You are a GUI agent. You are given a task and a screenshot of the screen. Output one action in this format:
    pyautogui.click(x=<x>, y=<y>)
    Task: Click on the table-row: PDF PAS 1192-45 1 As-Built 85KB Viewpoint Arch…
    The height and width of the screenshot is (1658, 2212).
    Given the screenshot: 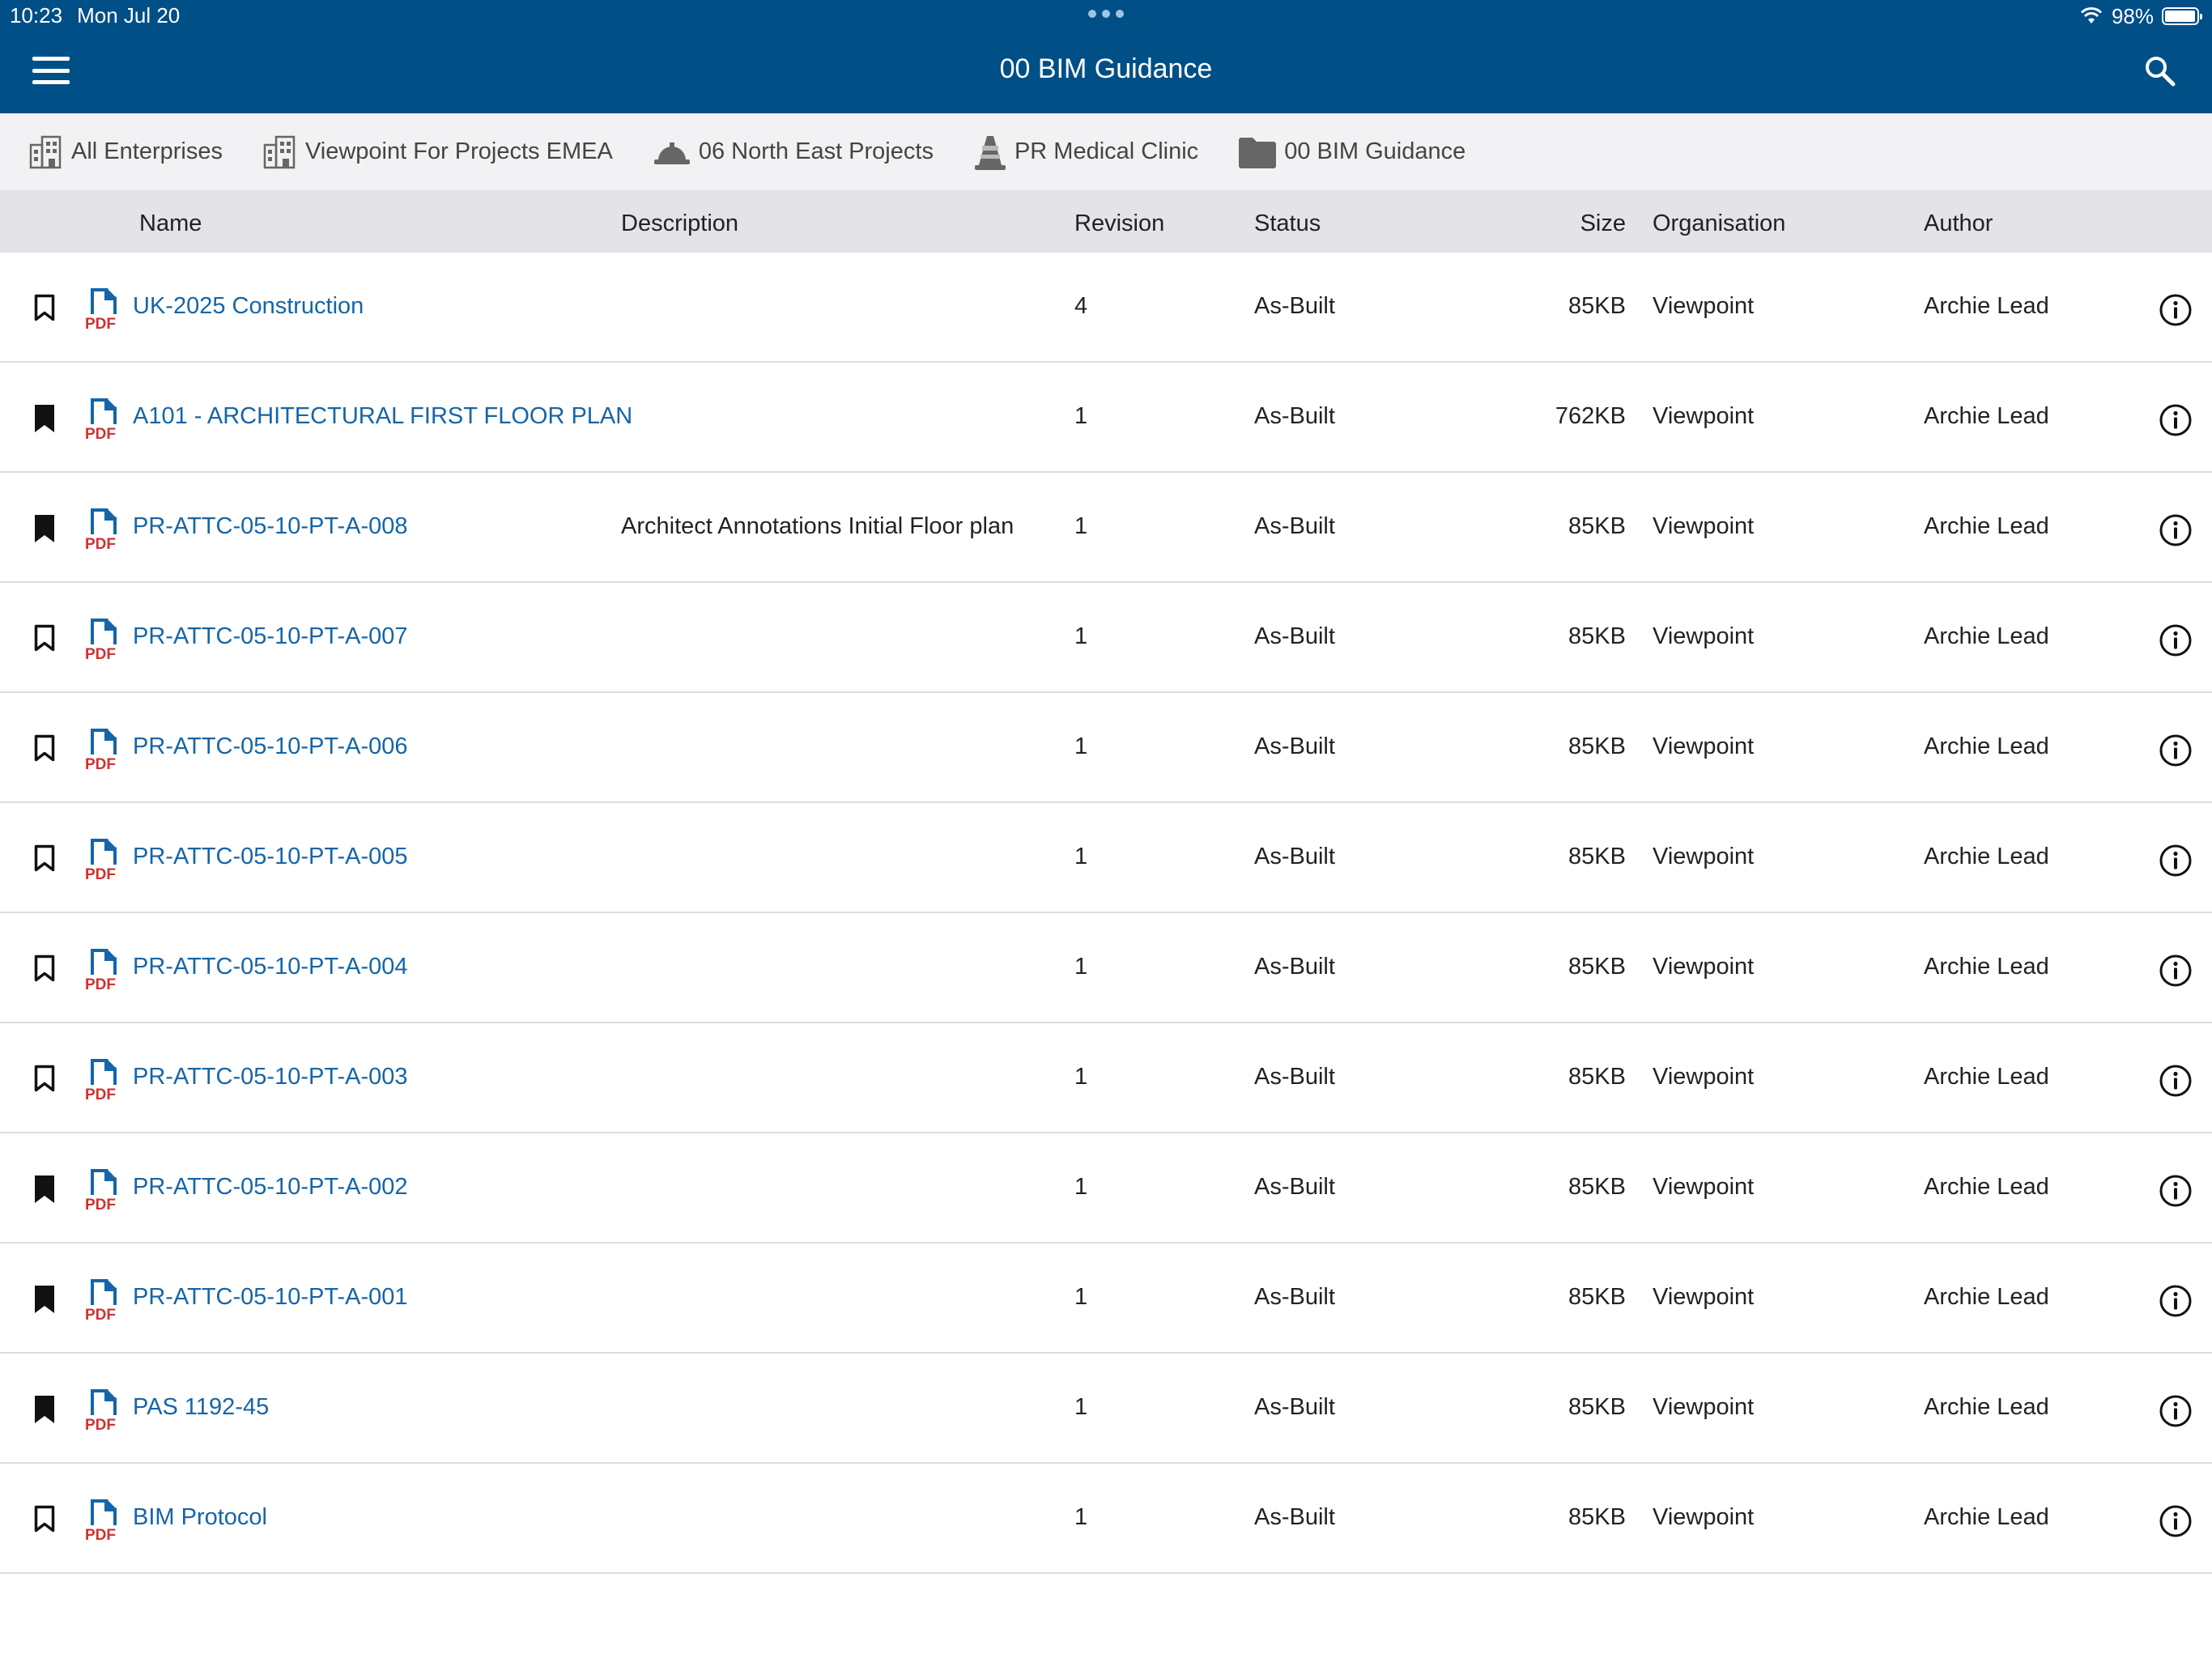 What is the action you would take?
    pyautogui.click(x=1106, y=1409)
    